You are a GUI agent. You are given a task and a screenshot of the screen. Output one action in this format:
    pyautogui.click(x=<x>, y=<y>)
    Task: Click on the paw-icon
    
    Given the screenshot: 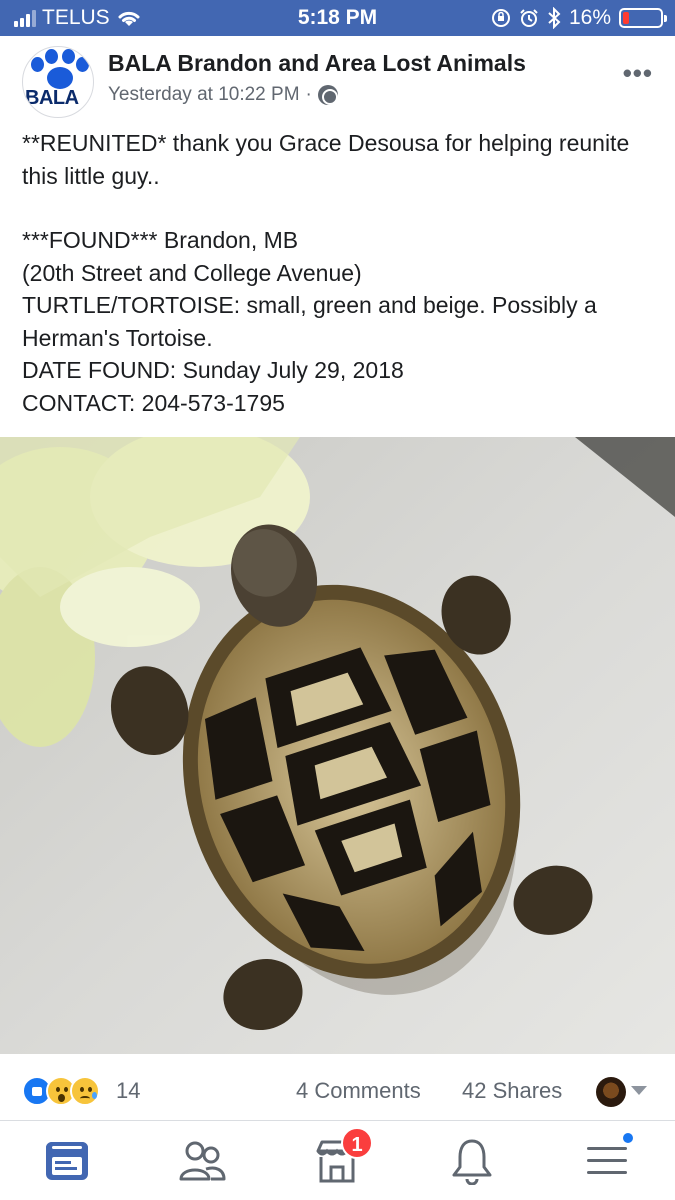 What is the action you would take?
    pyautogui.click(x=60, y=78)
    